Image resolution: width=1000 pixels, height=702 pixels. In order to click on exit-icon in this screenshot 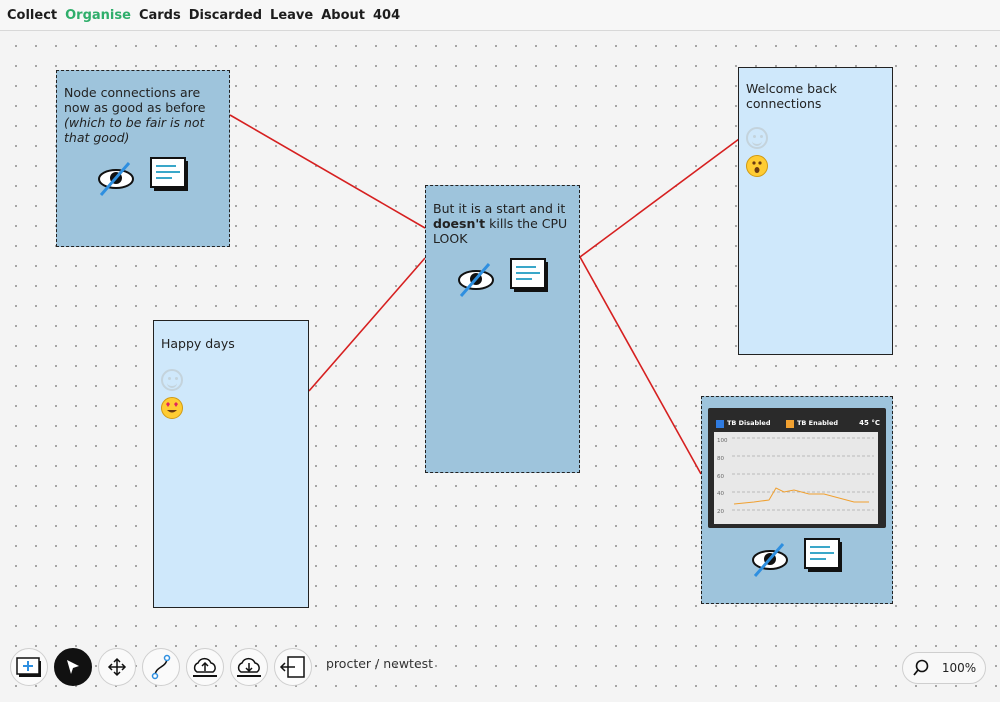, I will do `click(292, 667)`.